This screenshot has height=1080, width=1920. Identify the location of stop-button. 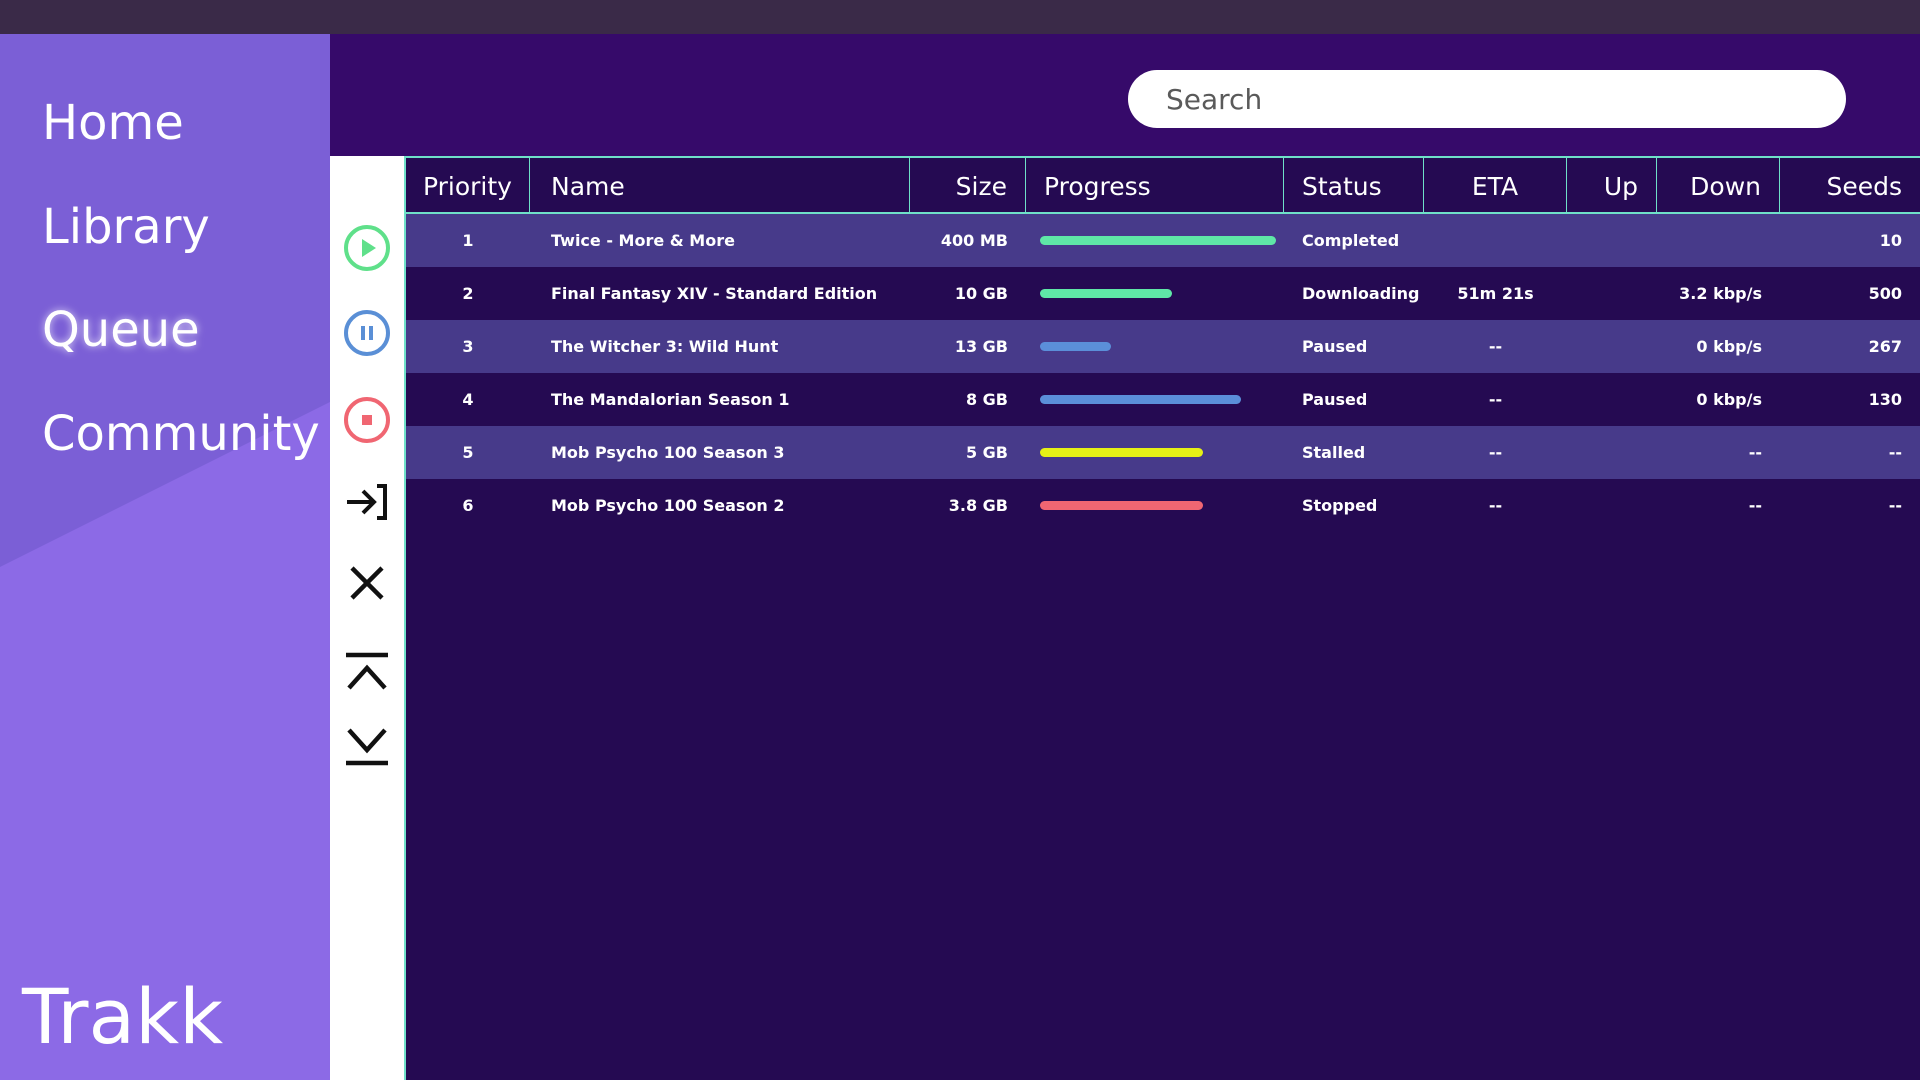
(367, 420).